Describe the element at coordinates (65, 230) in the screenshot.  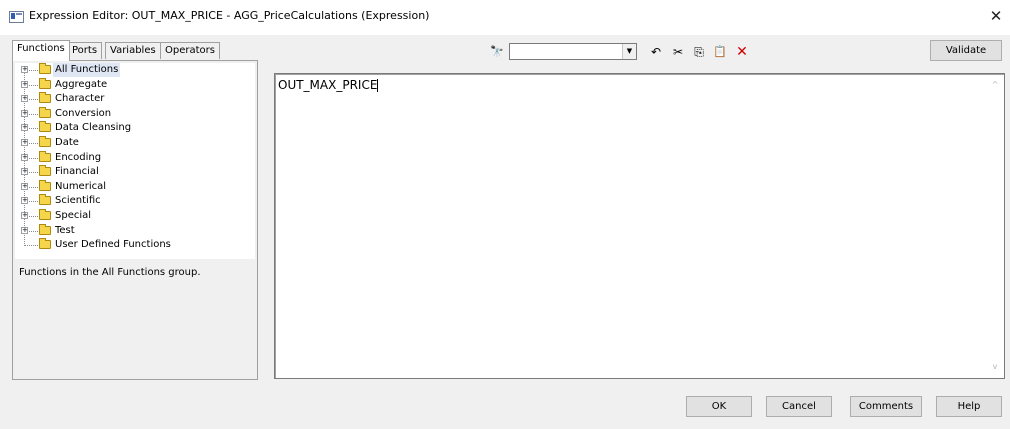
I see `tree-item-label: Test` at that location.